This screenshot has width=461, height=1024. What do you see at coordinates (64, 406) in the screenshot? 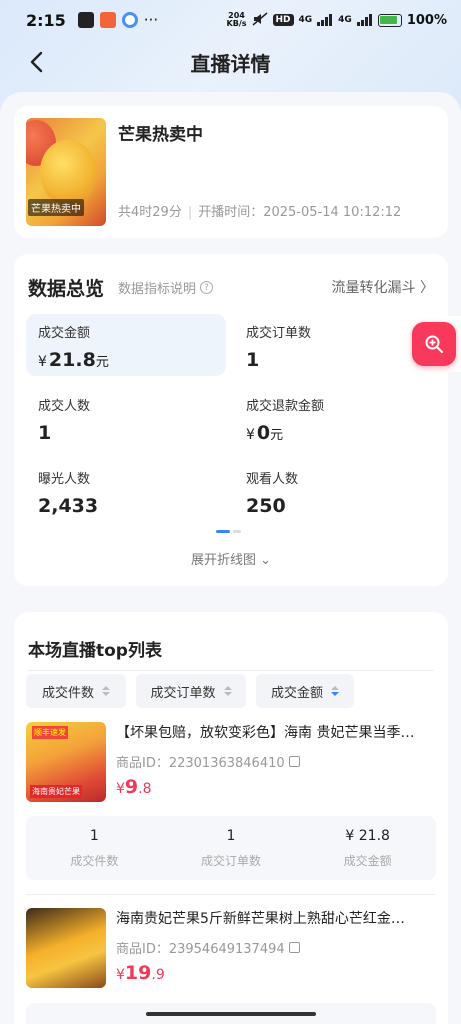
I see `metric-label: 成交人数` at bounding box center [64, 406].